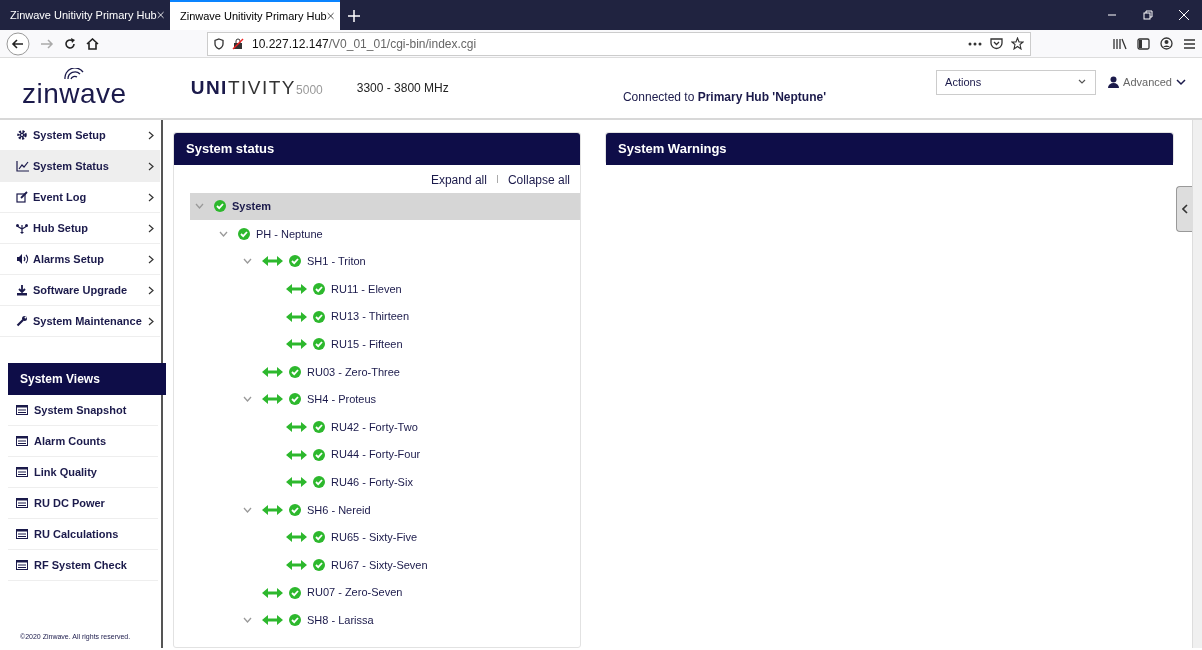 This screenshot has width=1202, height=650. I want to click on tree-node: RU03 - Zero-Three, so click(409, 372).